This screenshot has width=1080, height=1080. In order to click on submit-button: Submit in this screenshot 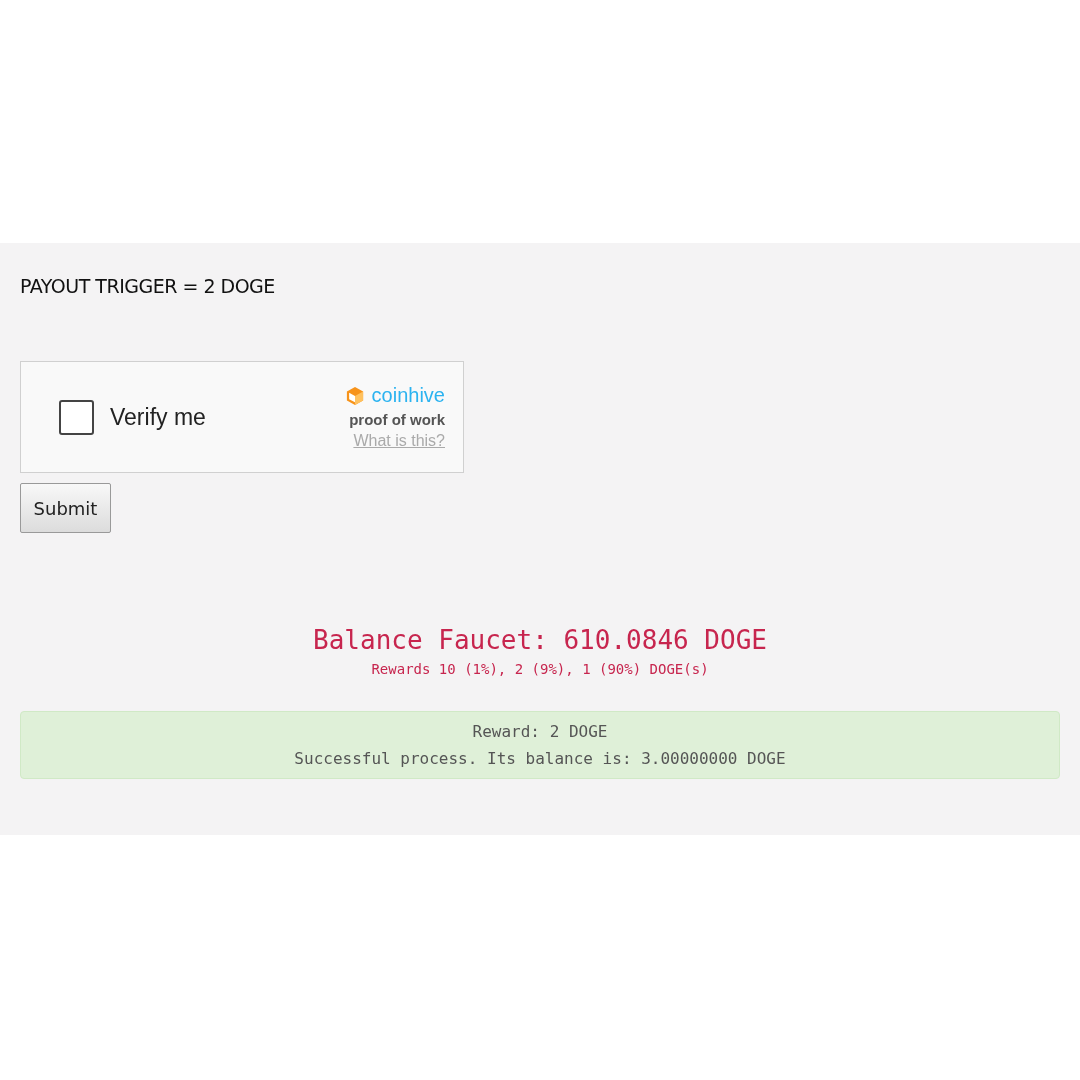, I will do `click(65, 508)`.